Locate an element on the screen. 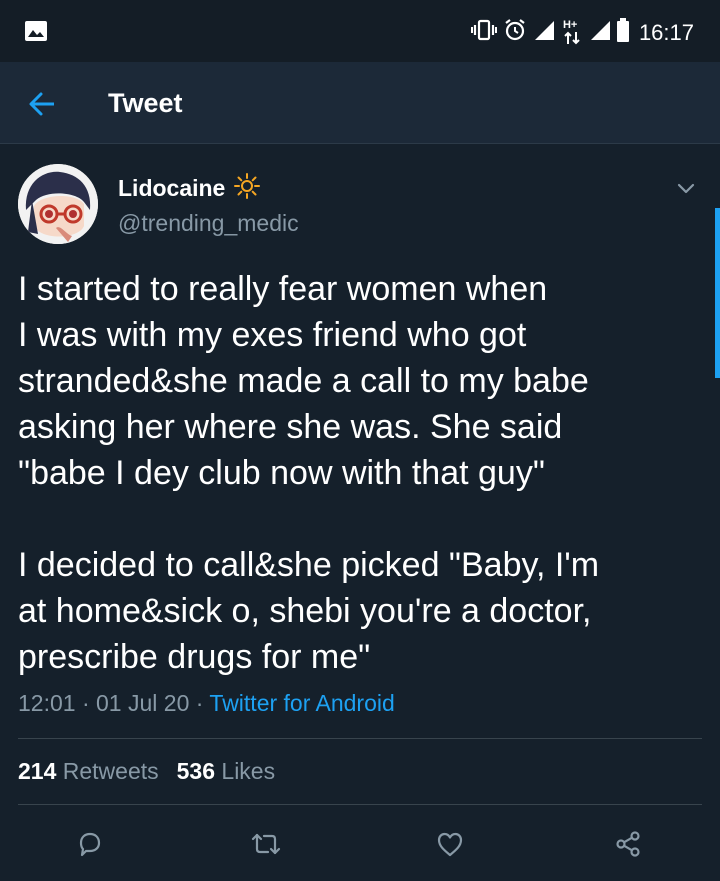 The image size is (720, 881). reply-icon is located at coordinates (90, 844).